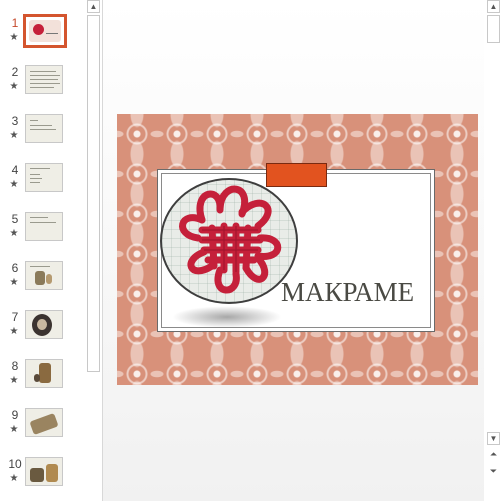 The image size is (501, 501). What do you see at coordinates (493, 6) in the screenshot?
I see `editor-scroll-up-button: ▲` at bounding box center [493, 6].